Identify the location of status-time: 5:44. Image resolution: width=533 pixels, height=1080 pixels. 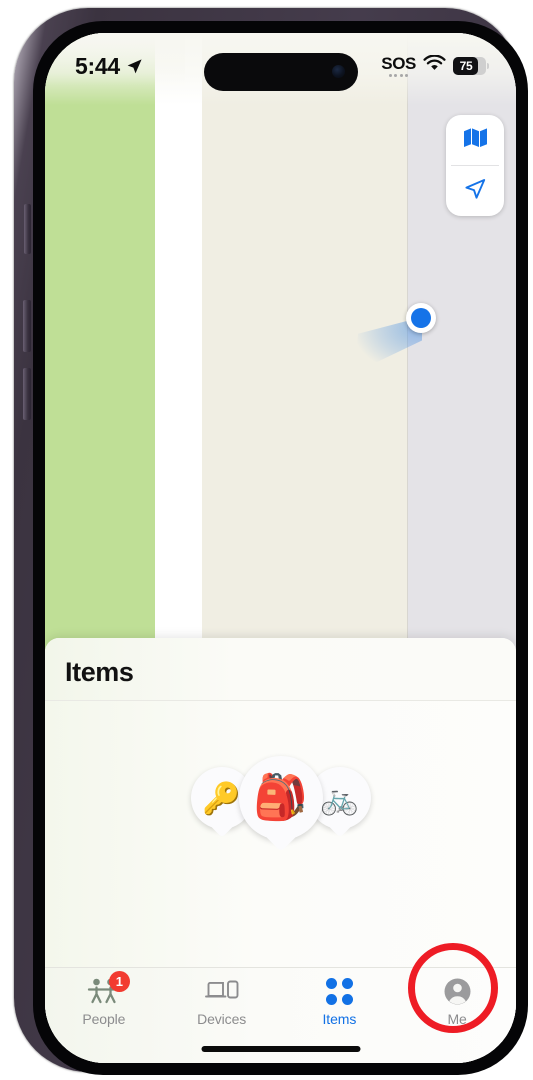
(97, 65).